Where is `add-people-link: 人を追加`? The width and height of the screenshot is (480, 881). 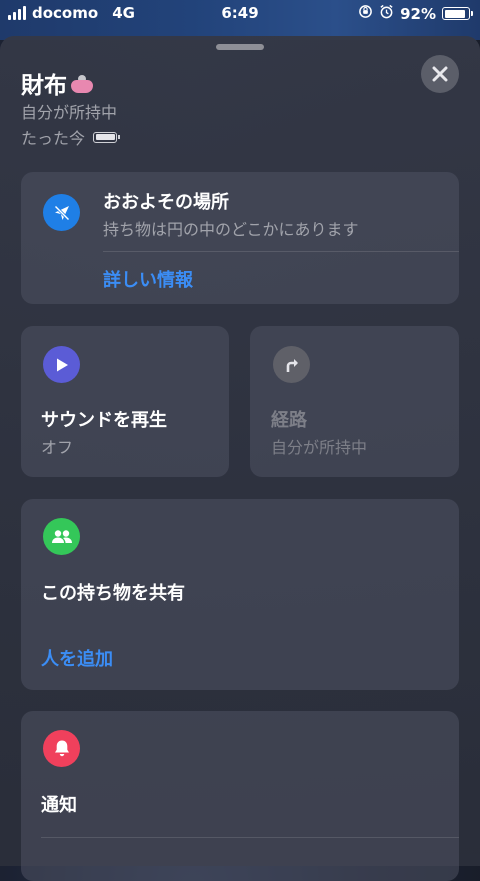 add-people-link: 人を追加 is located at coordinates (77, 658).